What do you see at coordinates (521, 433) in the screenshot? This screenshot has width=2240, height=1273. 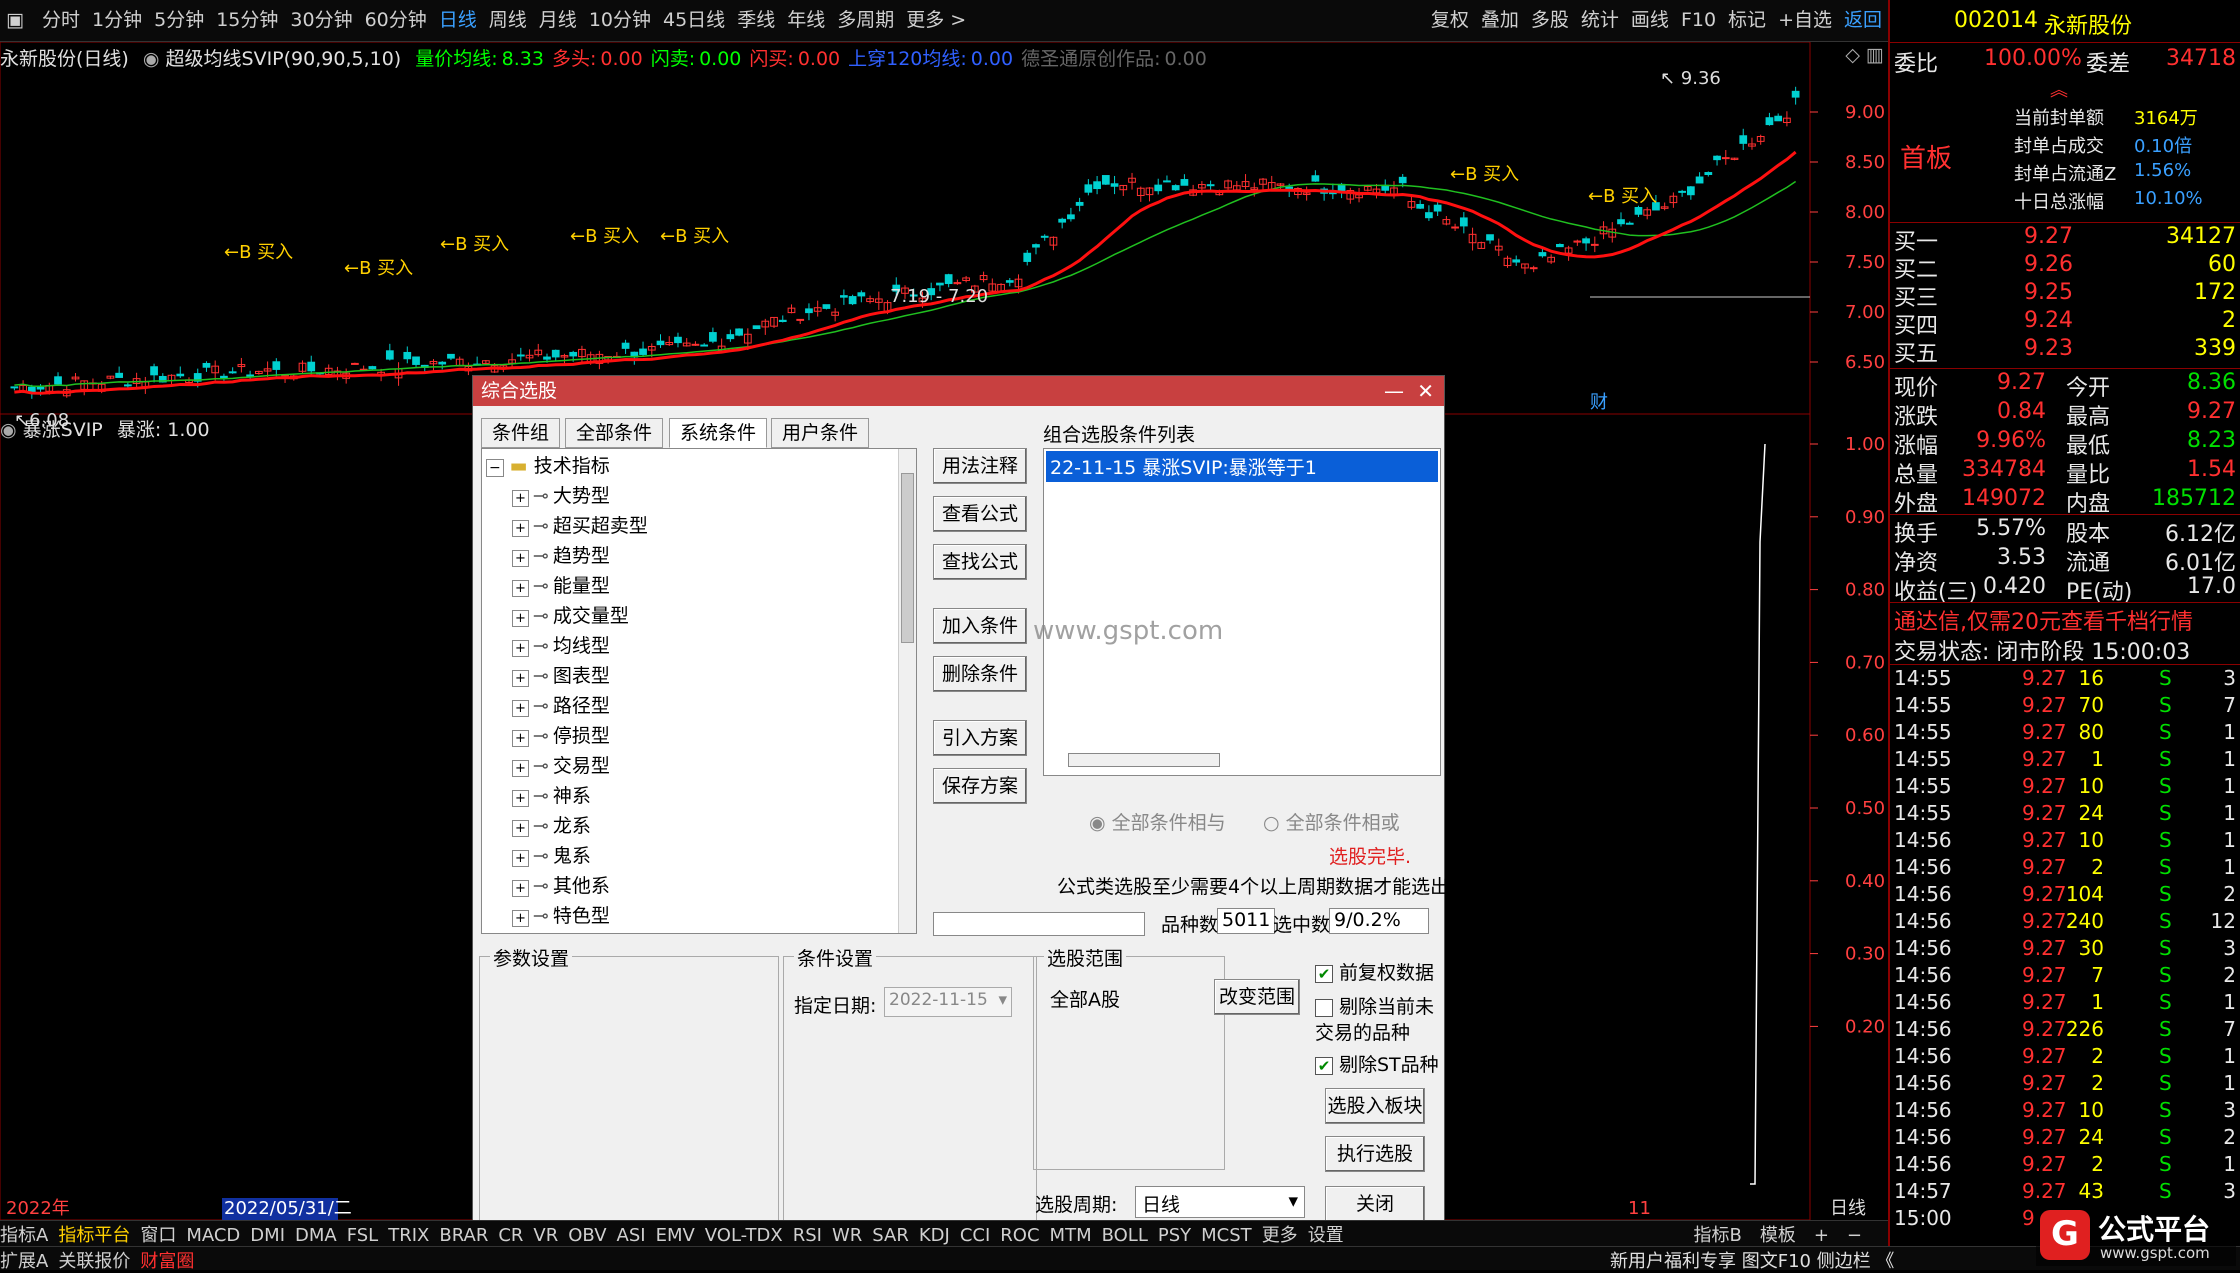 I see `dialog-tab: 条件组` at bounding box center [521, 433].